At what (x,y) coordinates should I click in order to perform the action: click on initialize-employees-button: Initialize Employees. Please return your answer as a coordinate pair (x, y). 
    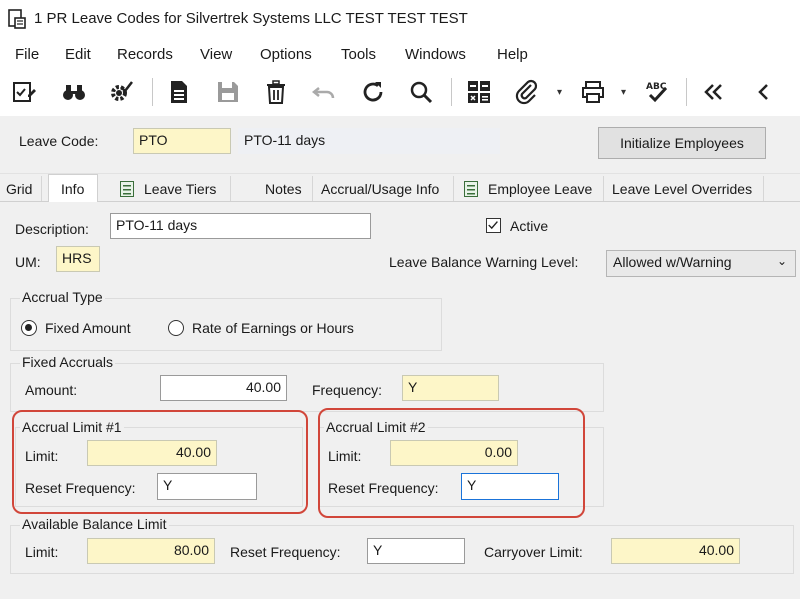
    Looking at the image, I should click on (682, 143).